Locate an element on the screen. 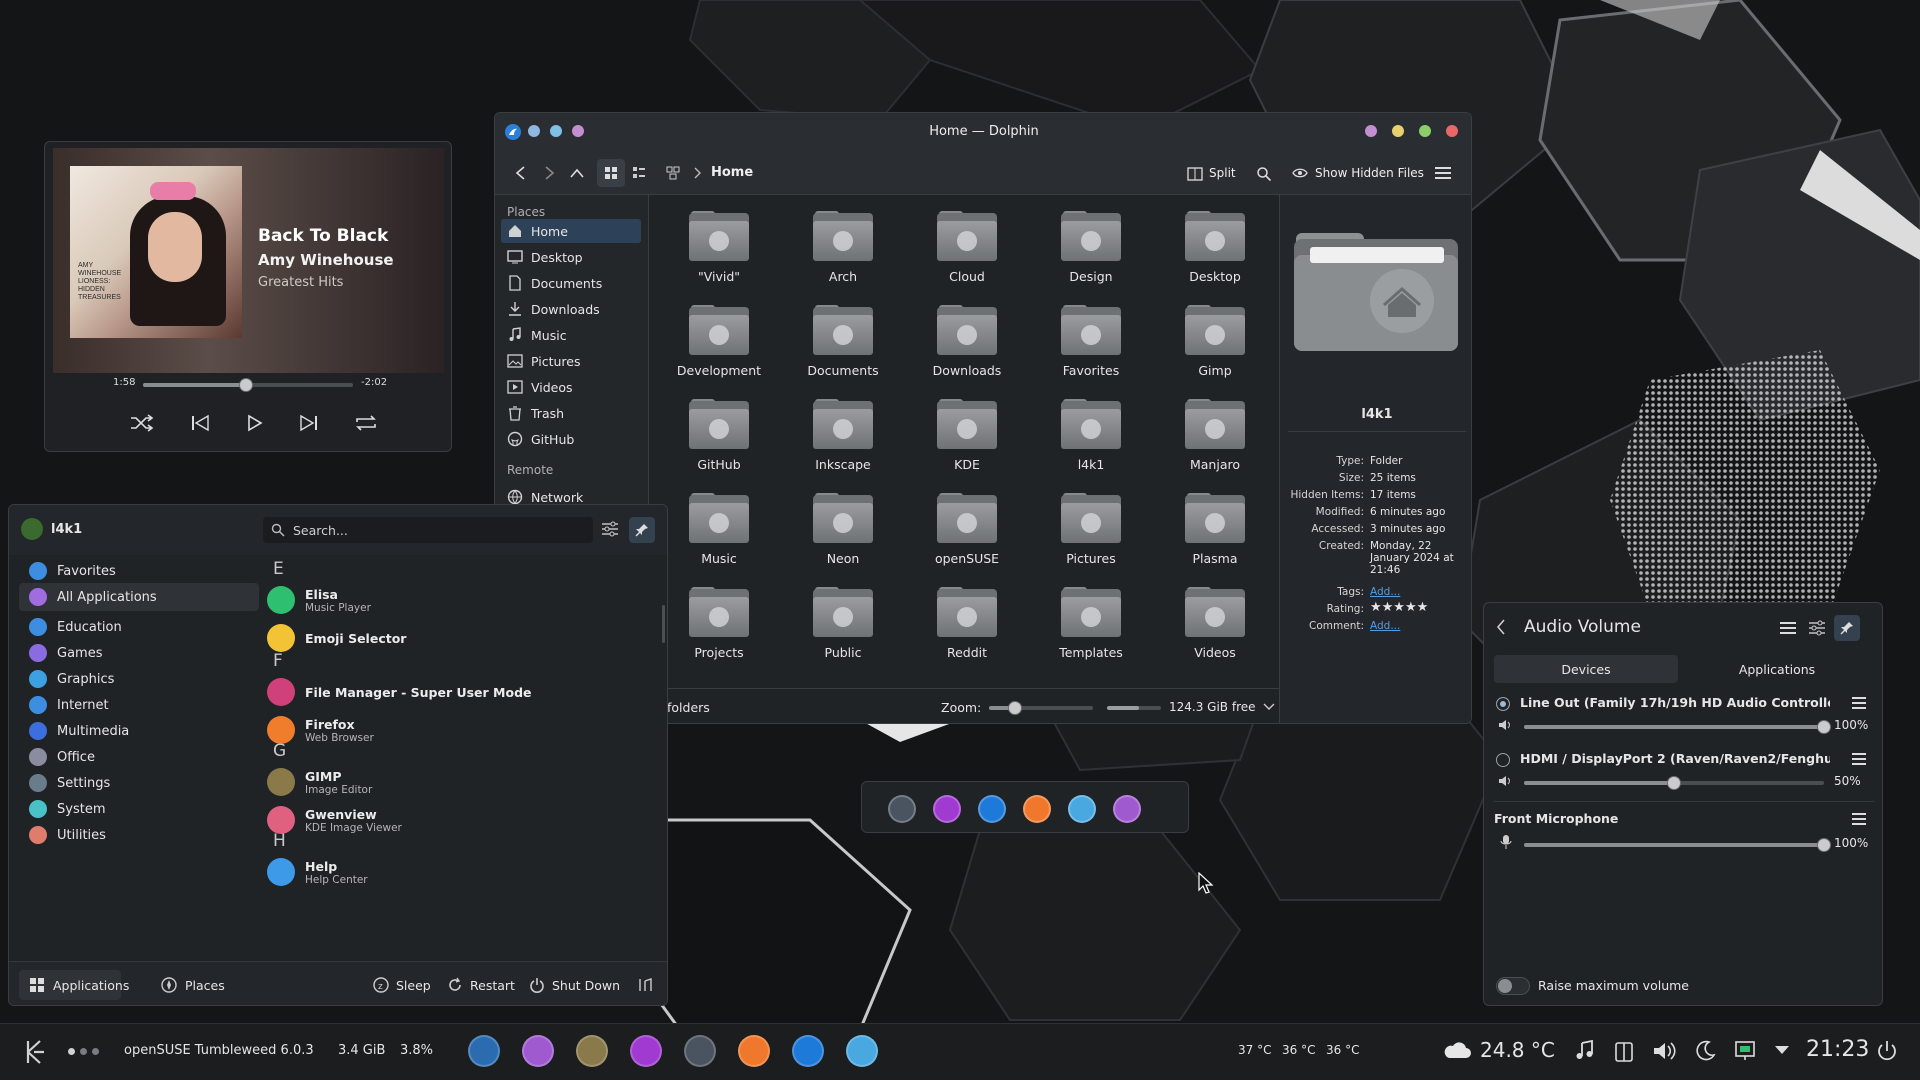 This screenshot has width=1920, height=1080. settings-icon is located at coordinates (902, 809).